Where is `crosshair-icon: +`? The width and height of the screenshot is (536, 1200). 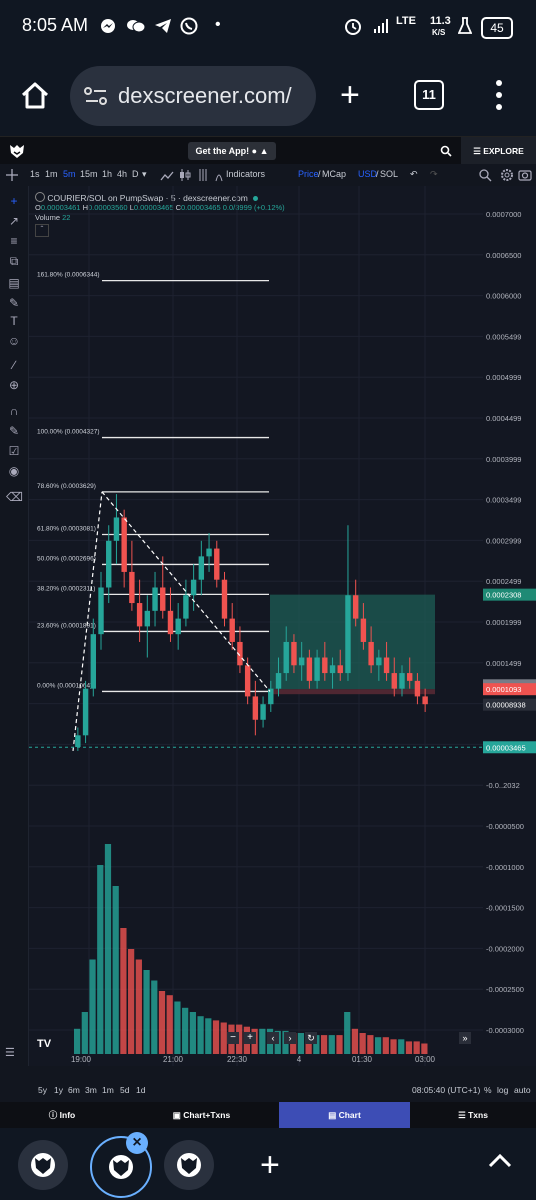
crosshair-icon: + is located at coordinates (14, 201).